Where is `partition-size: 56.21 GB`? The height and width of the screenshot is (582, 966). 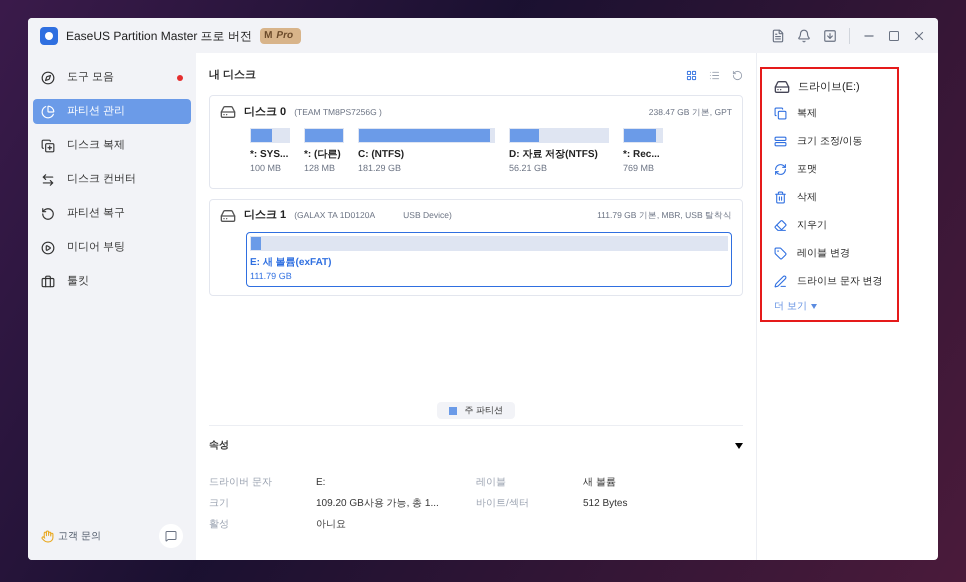
partition-size: 56.21 GB is located at coordinates (528, 168).